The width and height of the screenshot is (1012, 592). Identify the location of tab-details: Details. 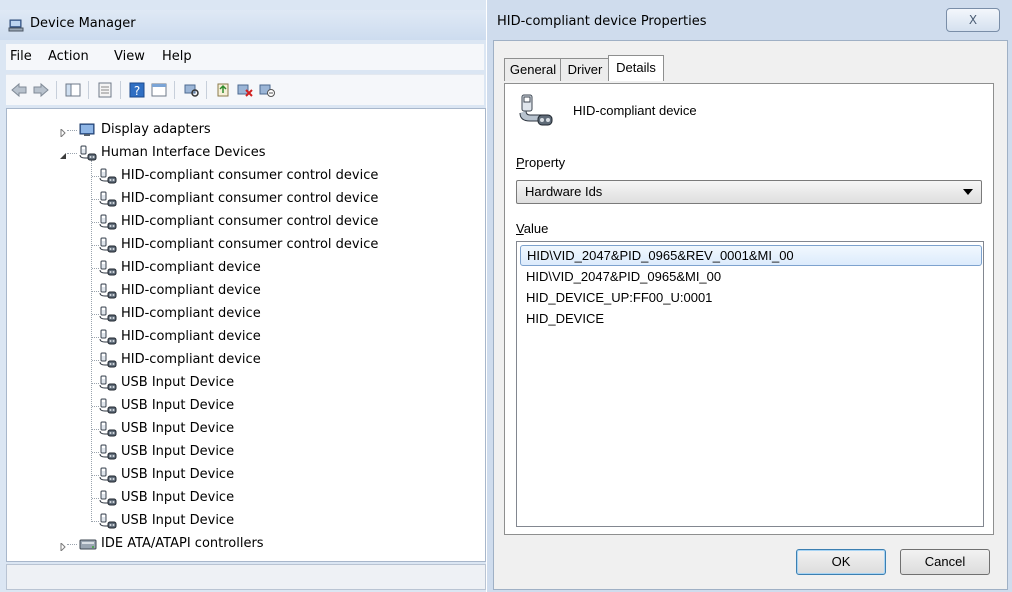
(636, 68).